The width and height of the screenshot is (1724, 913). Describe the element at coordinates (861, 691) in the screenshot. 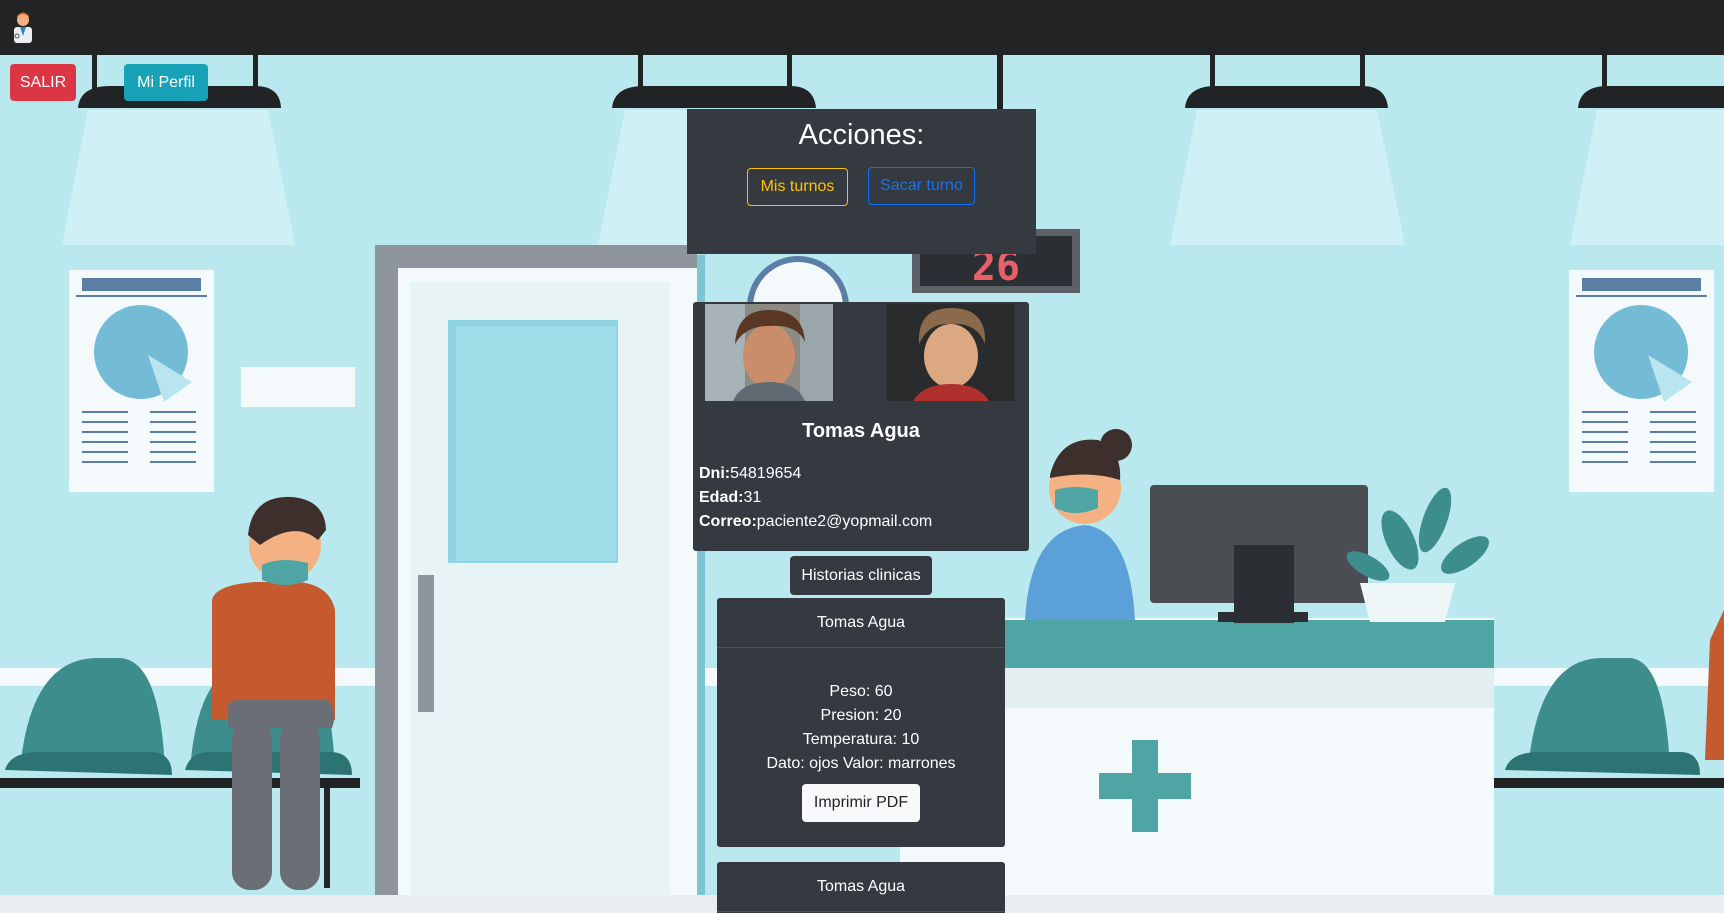

I see `record-weight: Peso: 60` at that location.